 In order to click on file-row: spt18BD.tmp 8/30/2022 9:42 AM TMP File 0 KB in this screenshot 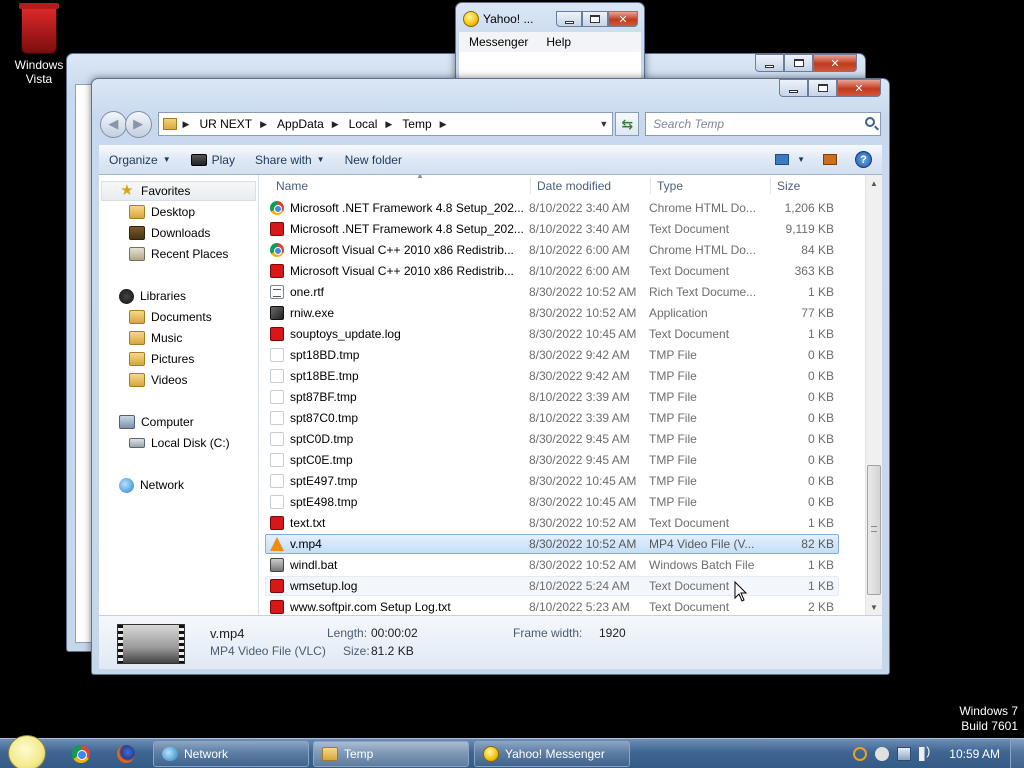, I will do `click(552, 355)`.